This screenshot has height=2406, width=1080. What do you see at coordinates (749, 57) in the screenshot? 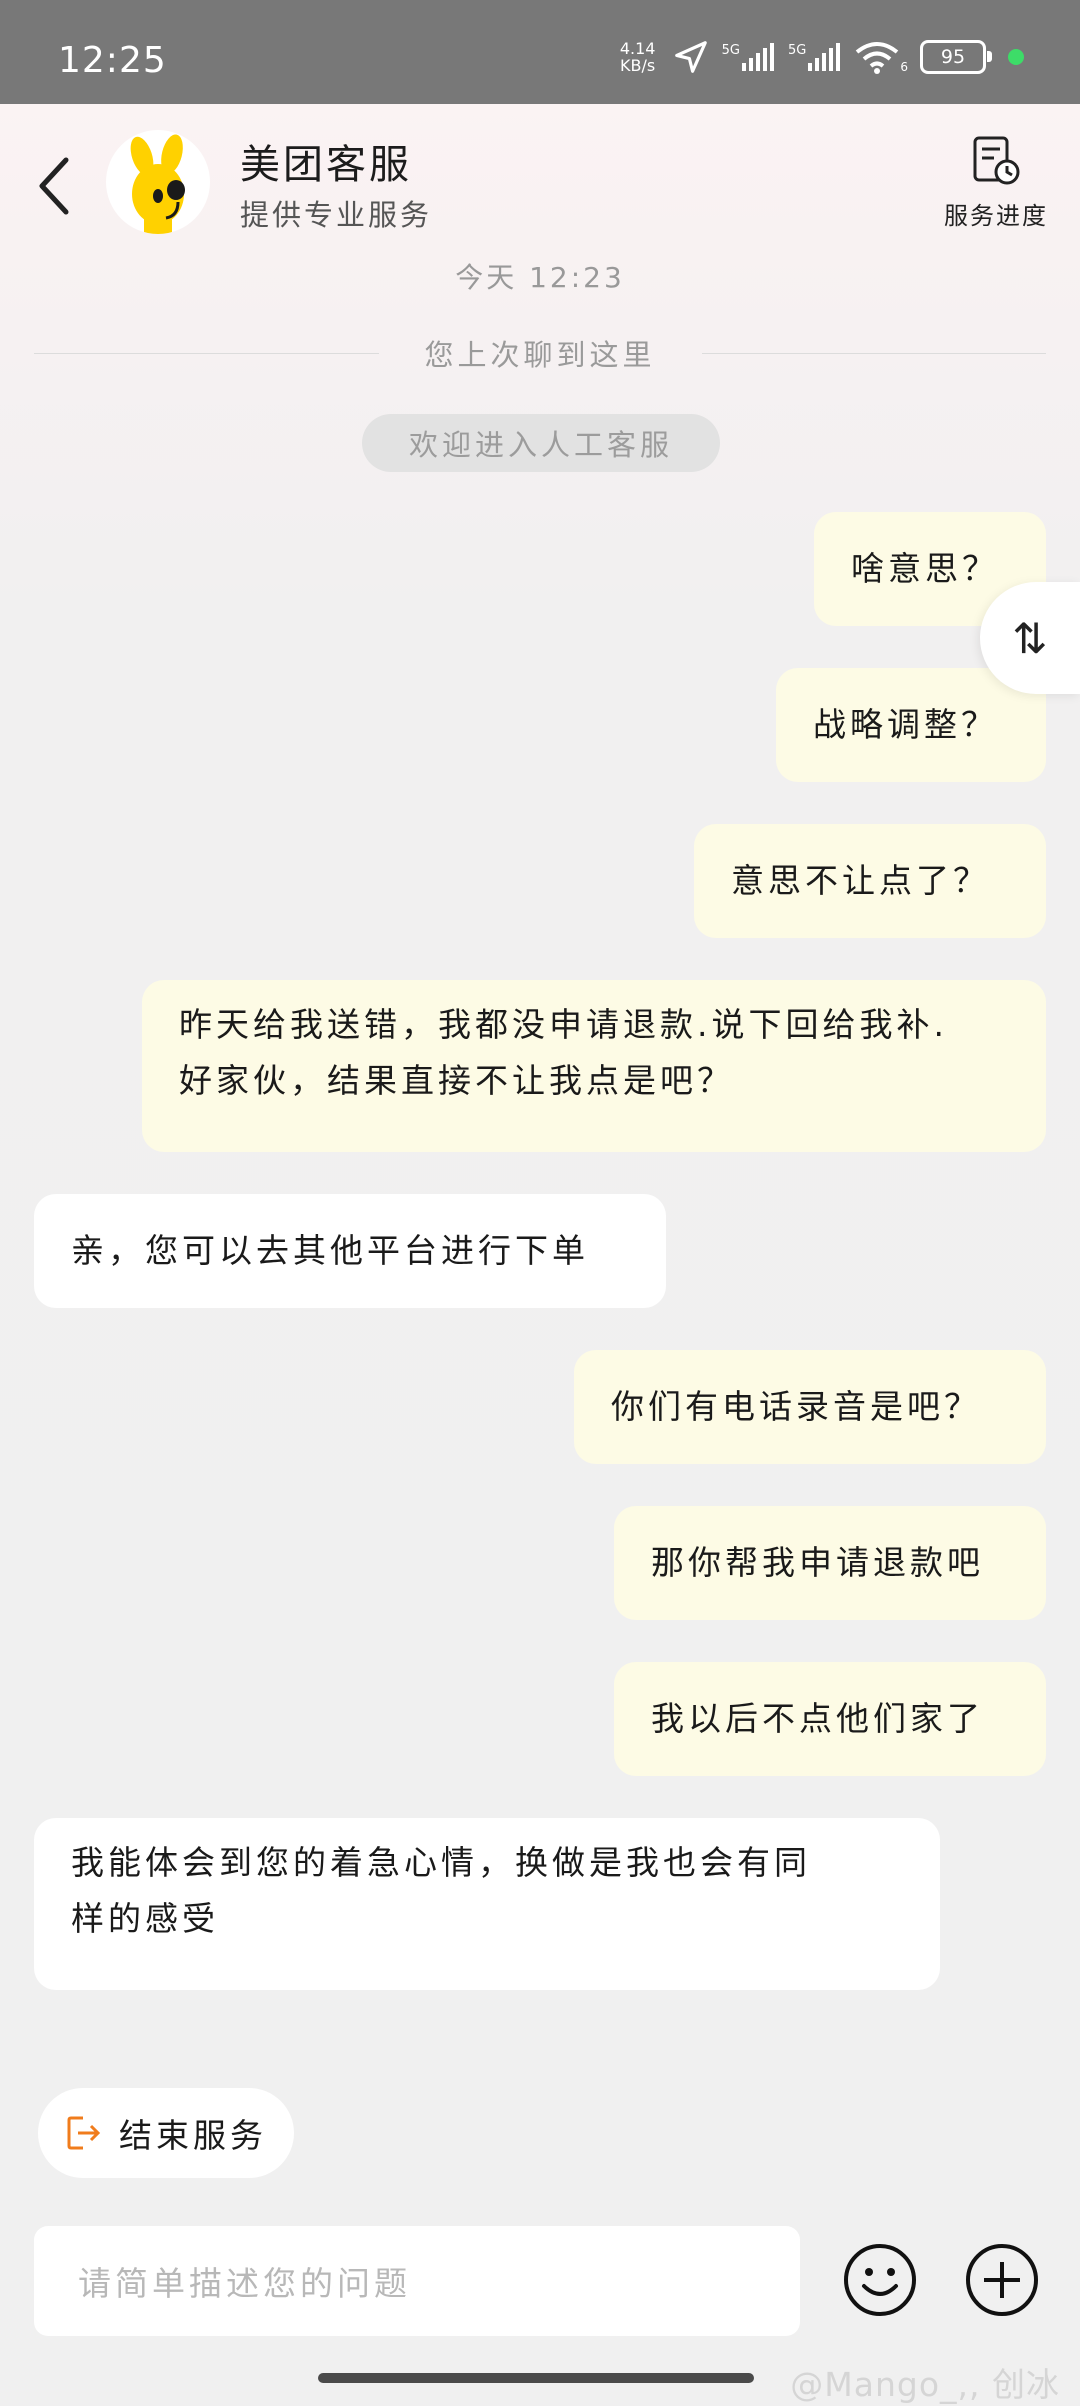
I see `signal-icon: 5G` at bounding box center [749, 57].